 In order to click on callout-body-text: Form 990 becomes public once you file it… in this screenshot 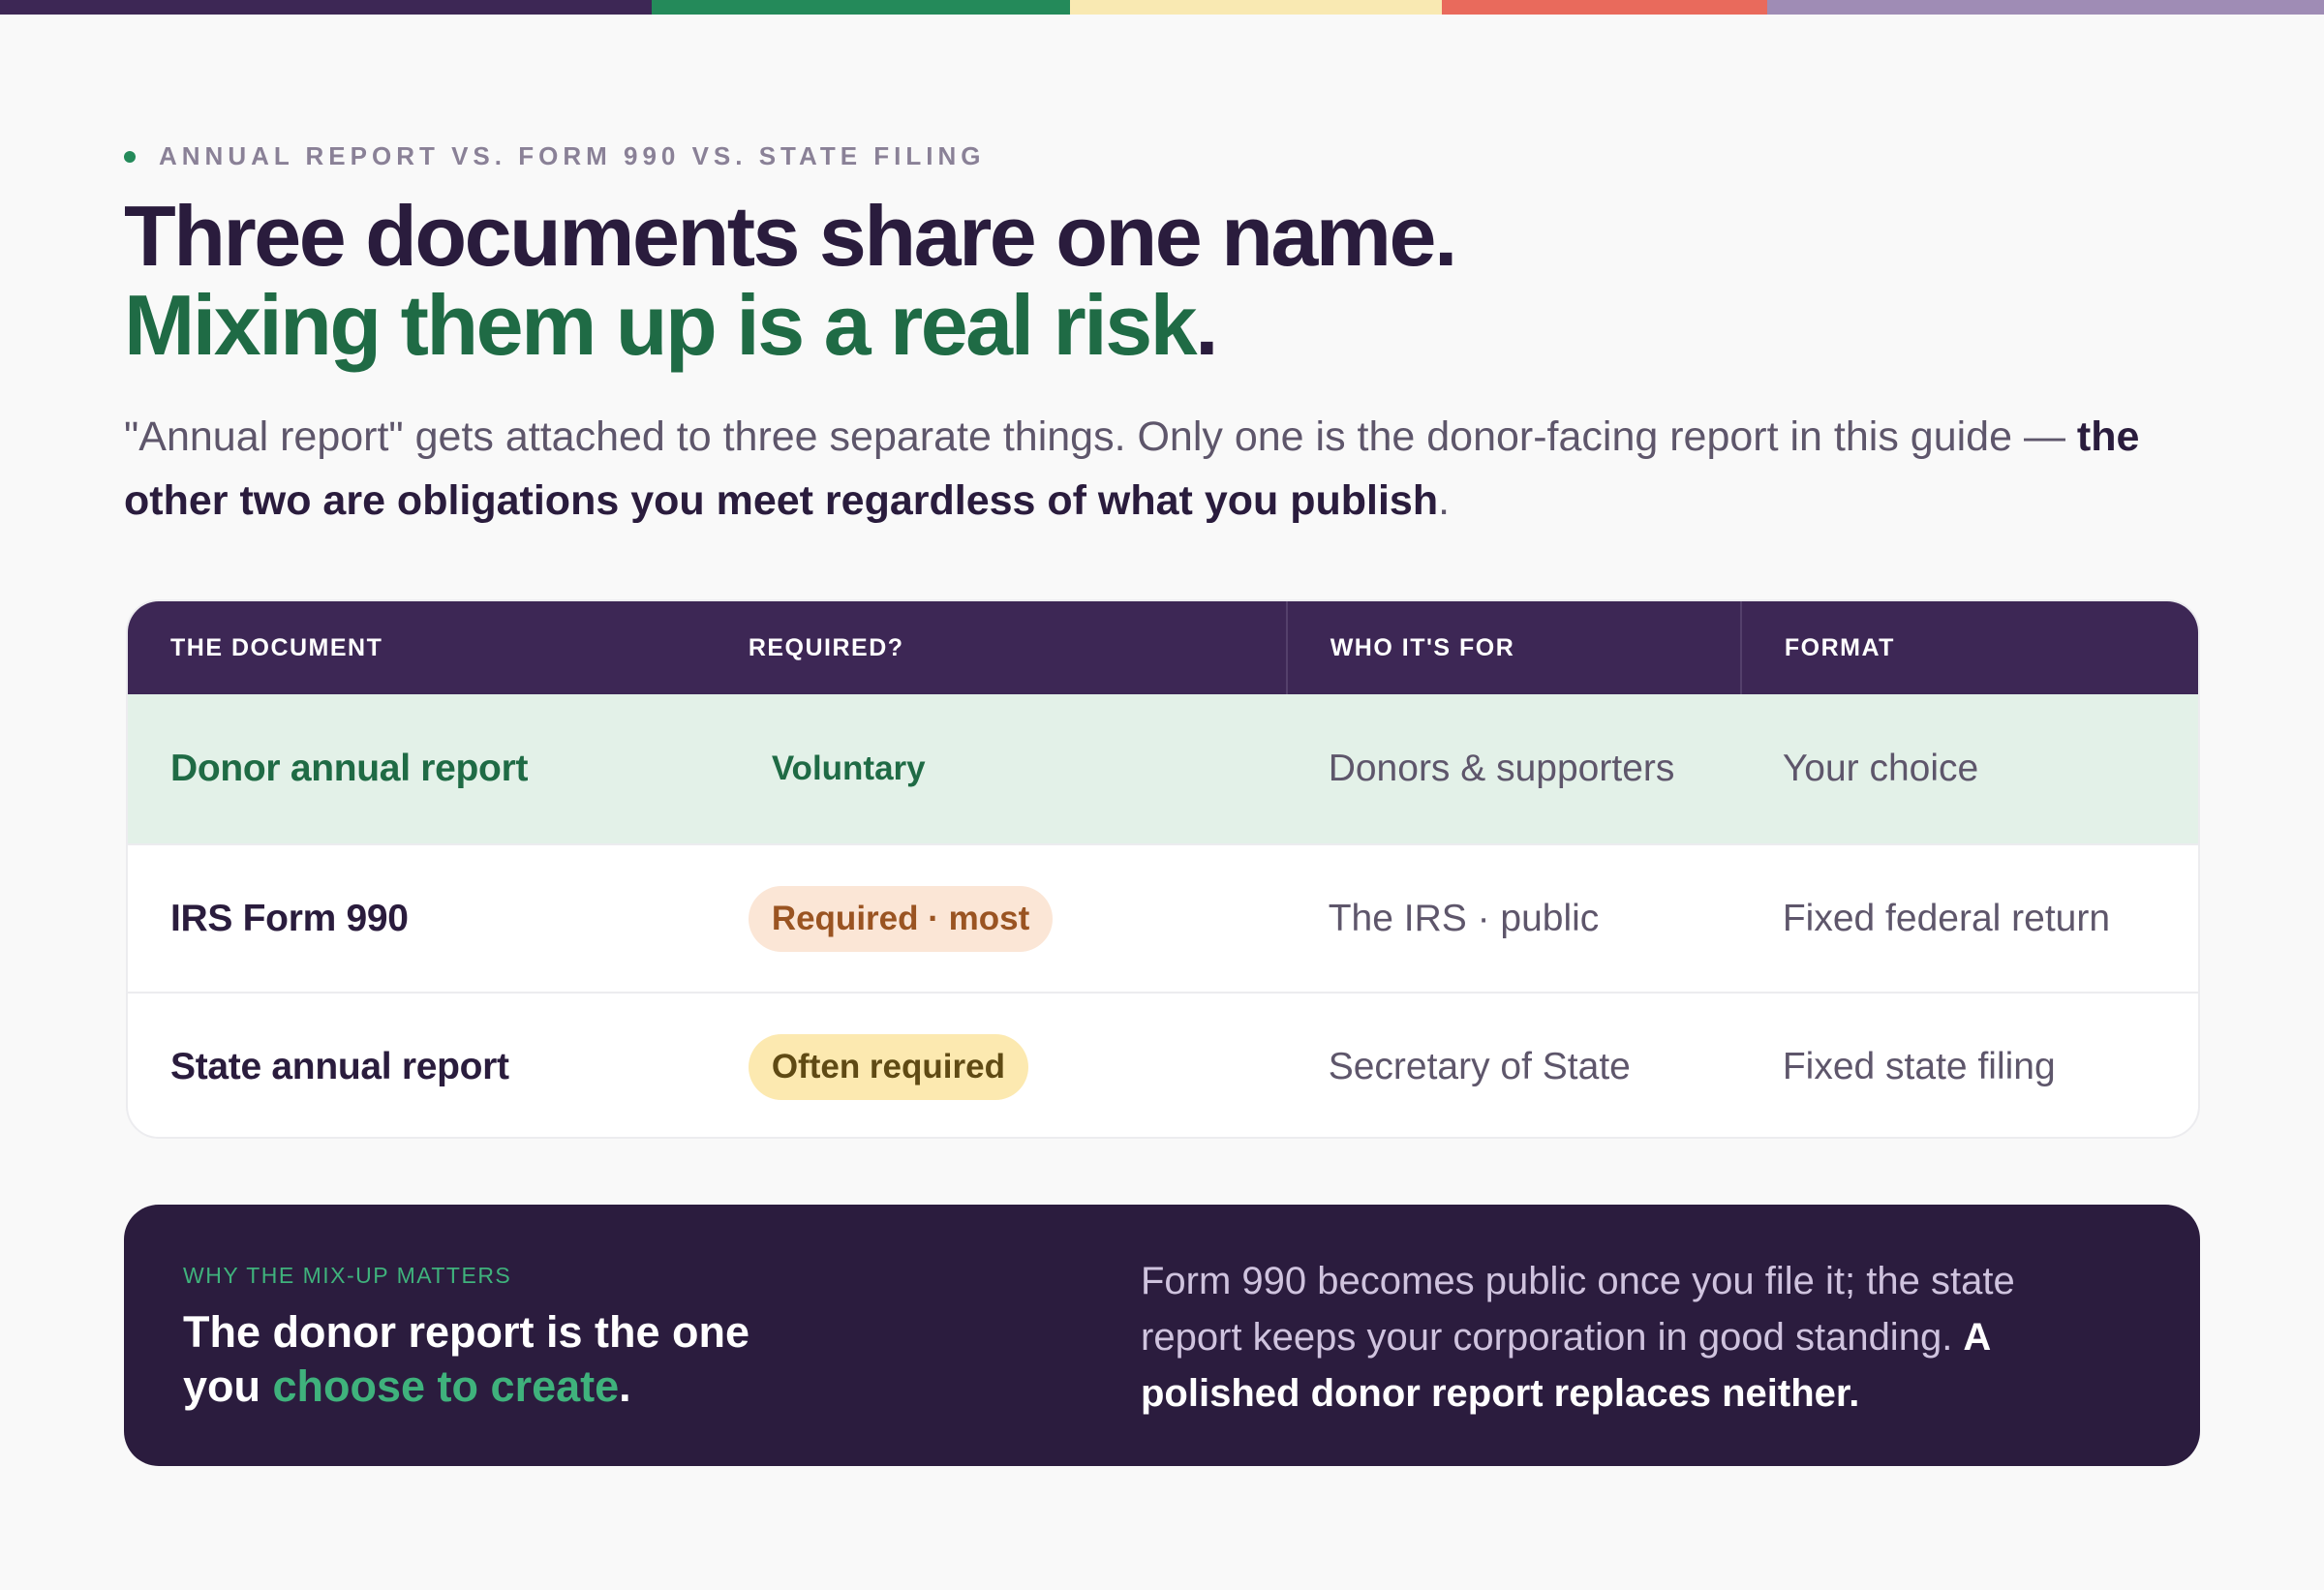, I will do `click(1578, 1309)`.